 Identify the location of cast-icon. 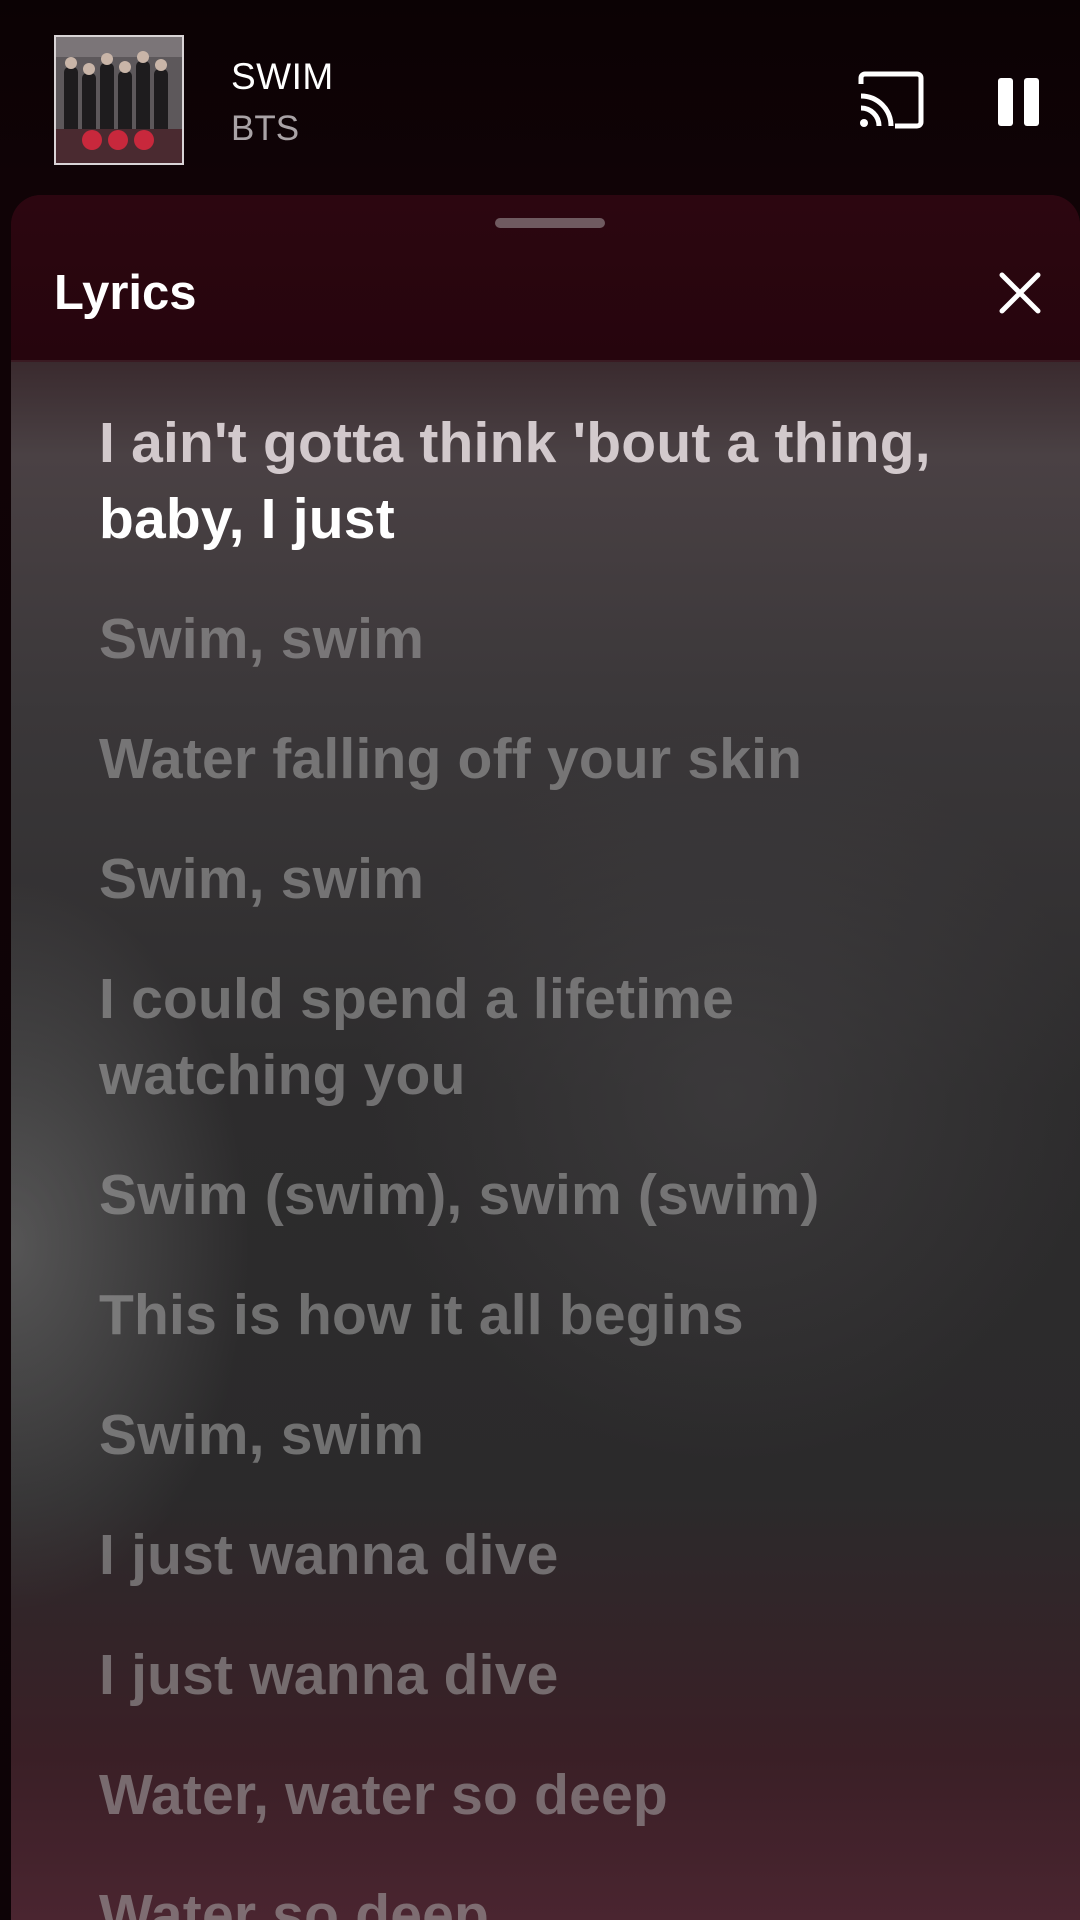
(891, 100).